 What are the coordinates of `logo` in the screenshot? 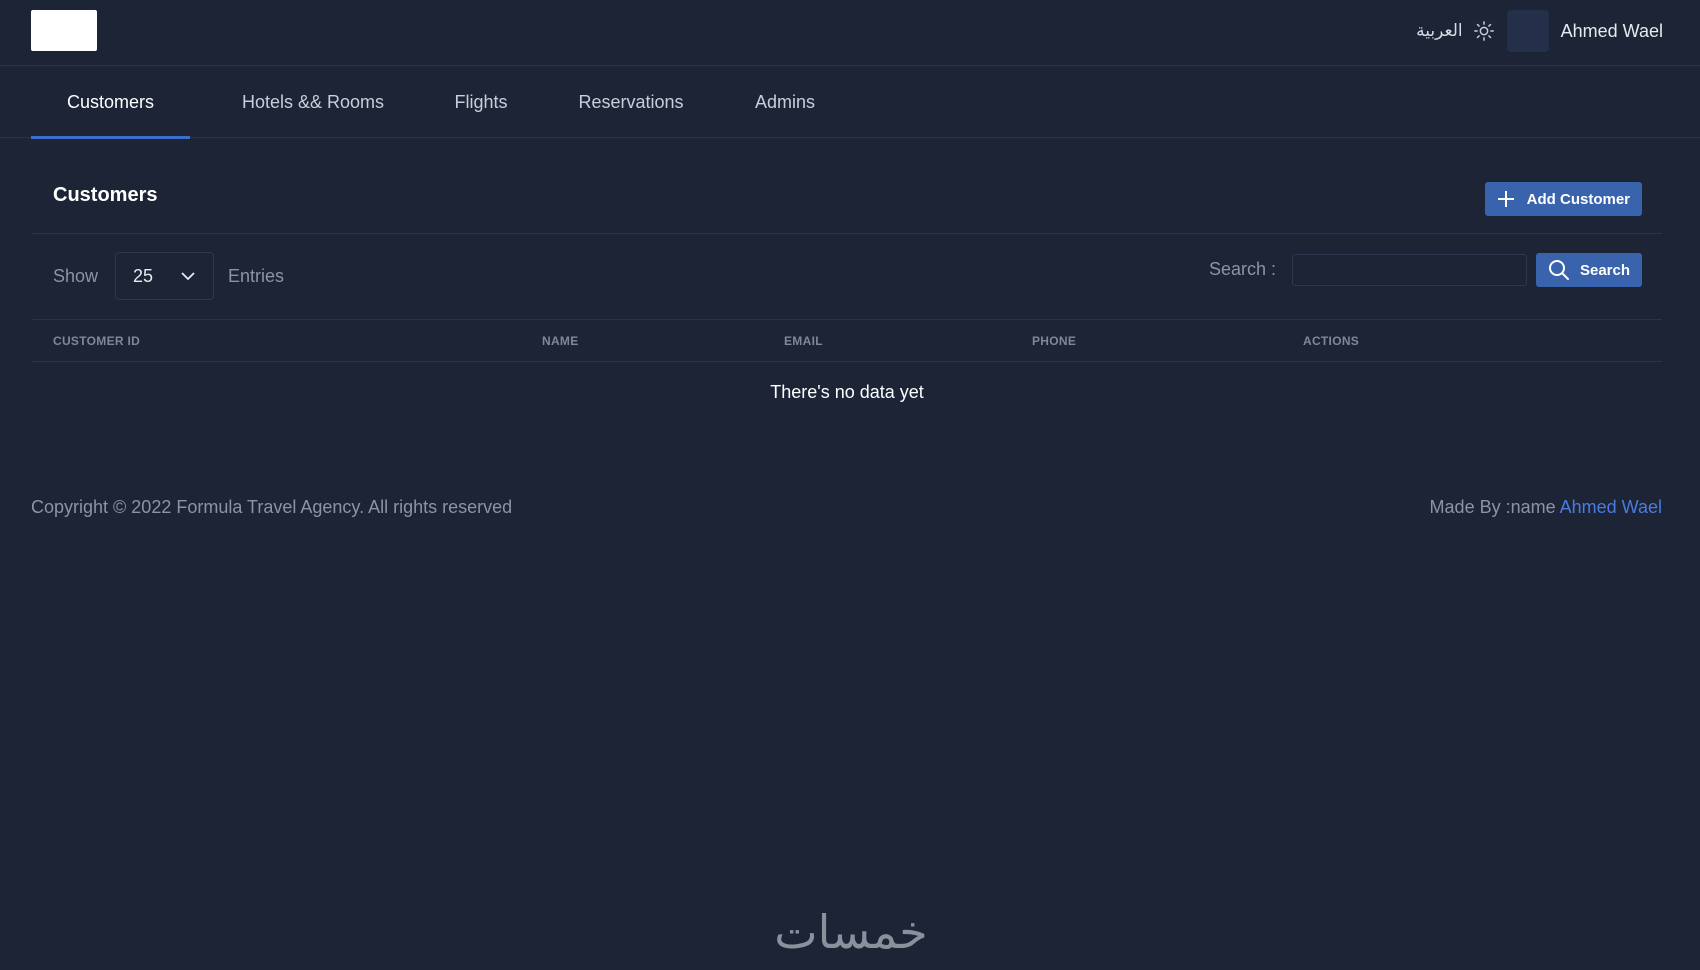 It's located at (64, 30).